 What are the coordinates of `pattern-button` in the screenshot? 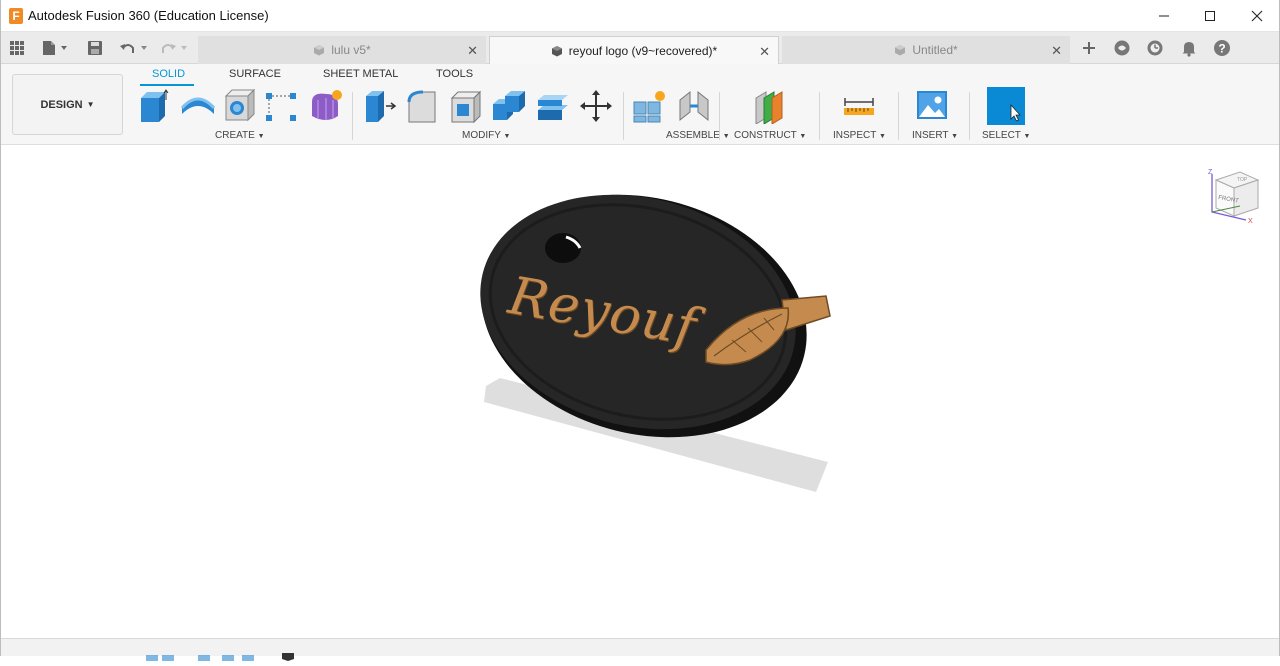 It's located at (282, 106).